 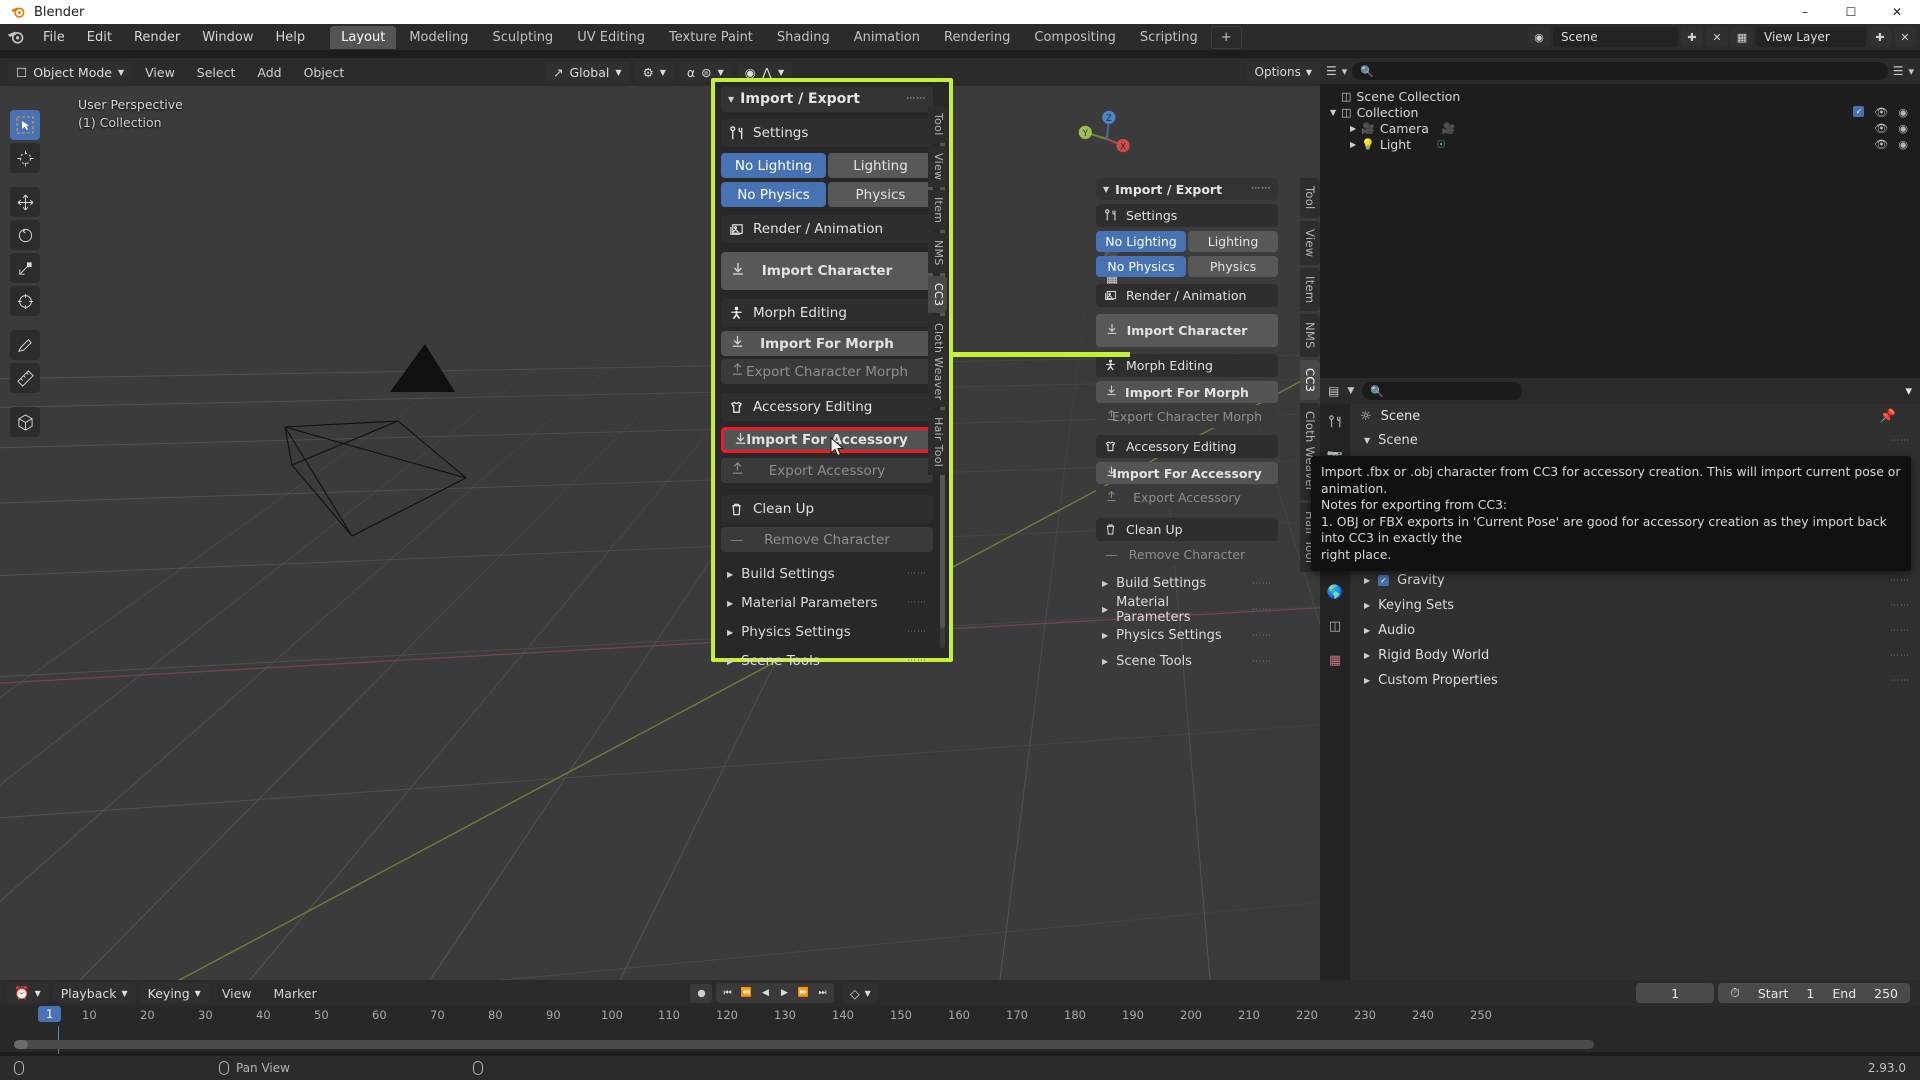 I want to click on sidebar-render-animation-button: Render / Animation, so click(x=1187, y=295).